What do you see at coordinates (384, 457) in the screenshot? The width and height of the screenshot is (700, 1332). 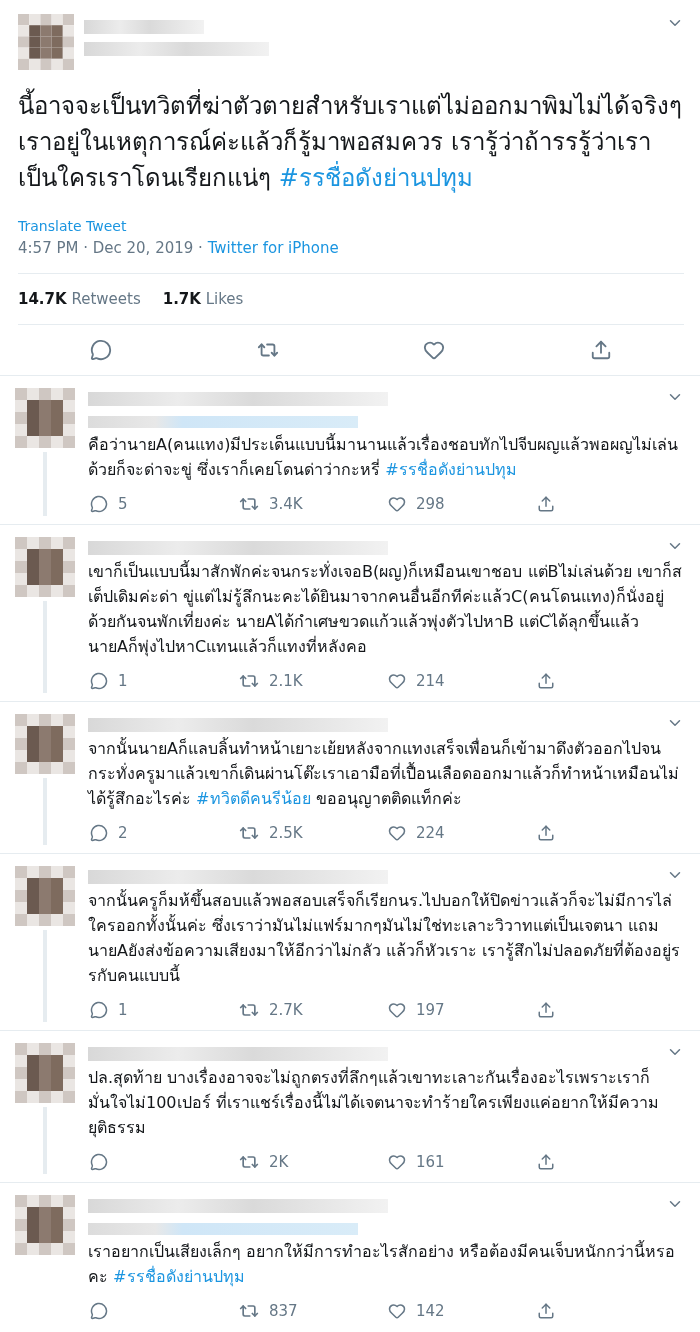 I see `reply-text: คือว่านายA(คนแทง)มีประเด็นแบบนี้มานานแล้วเรื่องชอบทักไปจีบผญแล้วพอผญไม่เล่นด้วยก็จะด่าจะขู่ ซึ่งเราก็เคยโดนด่าว่ากะหรี่ #รรชื่อดังย่านปทุม` at bounding box center [384, 457].